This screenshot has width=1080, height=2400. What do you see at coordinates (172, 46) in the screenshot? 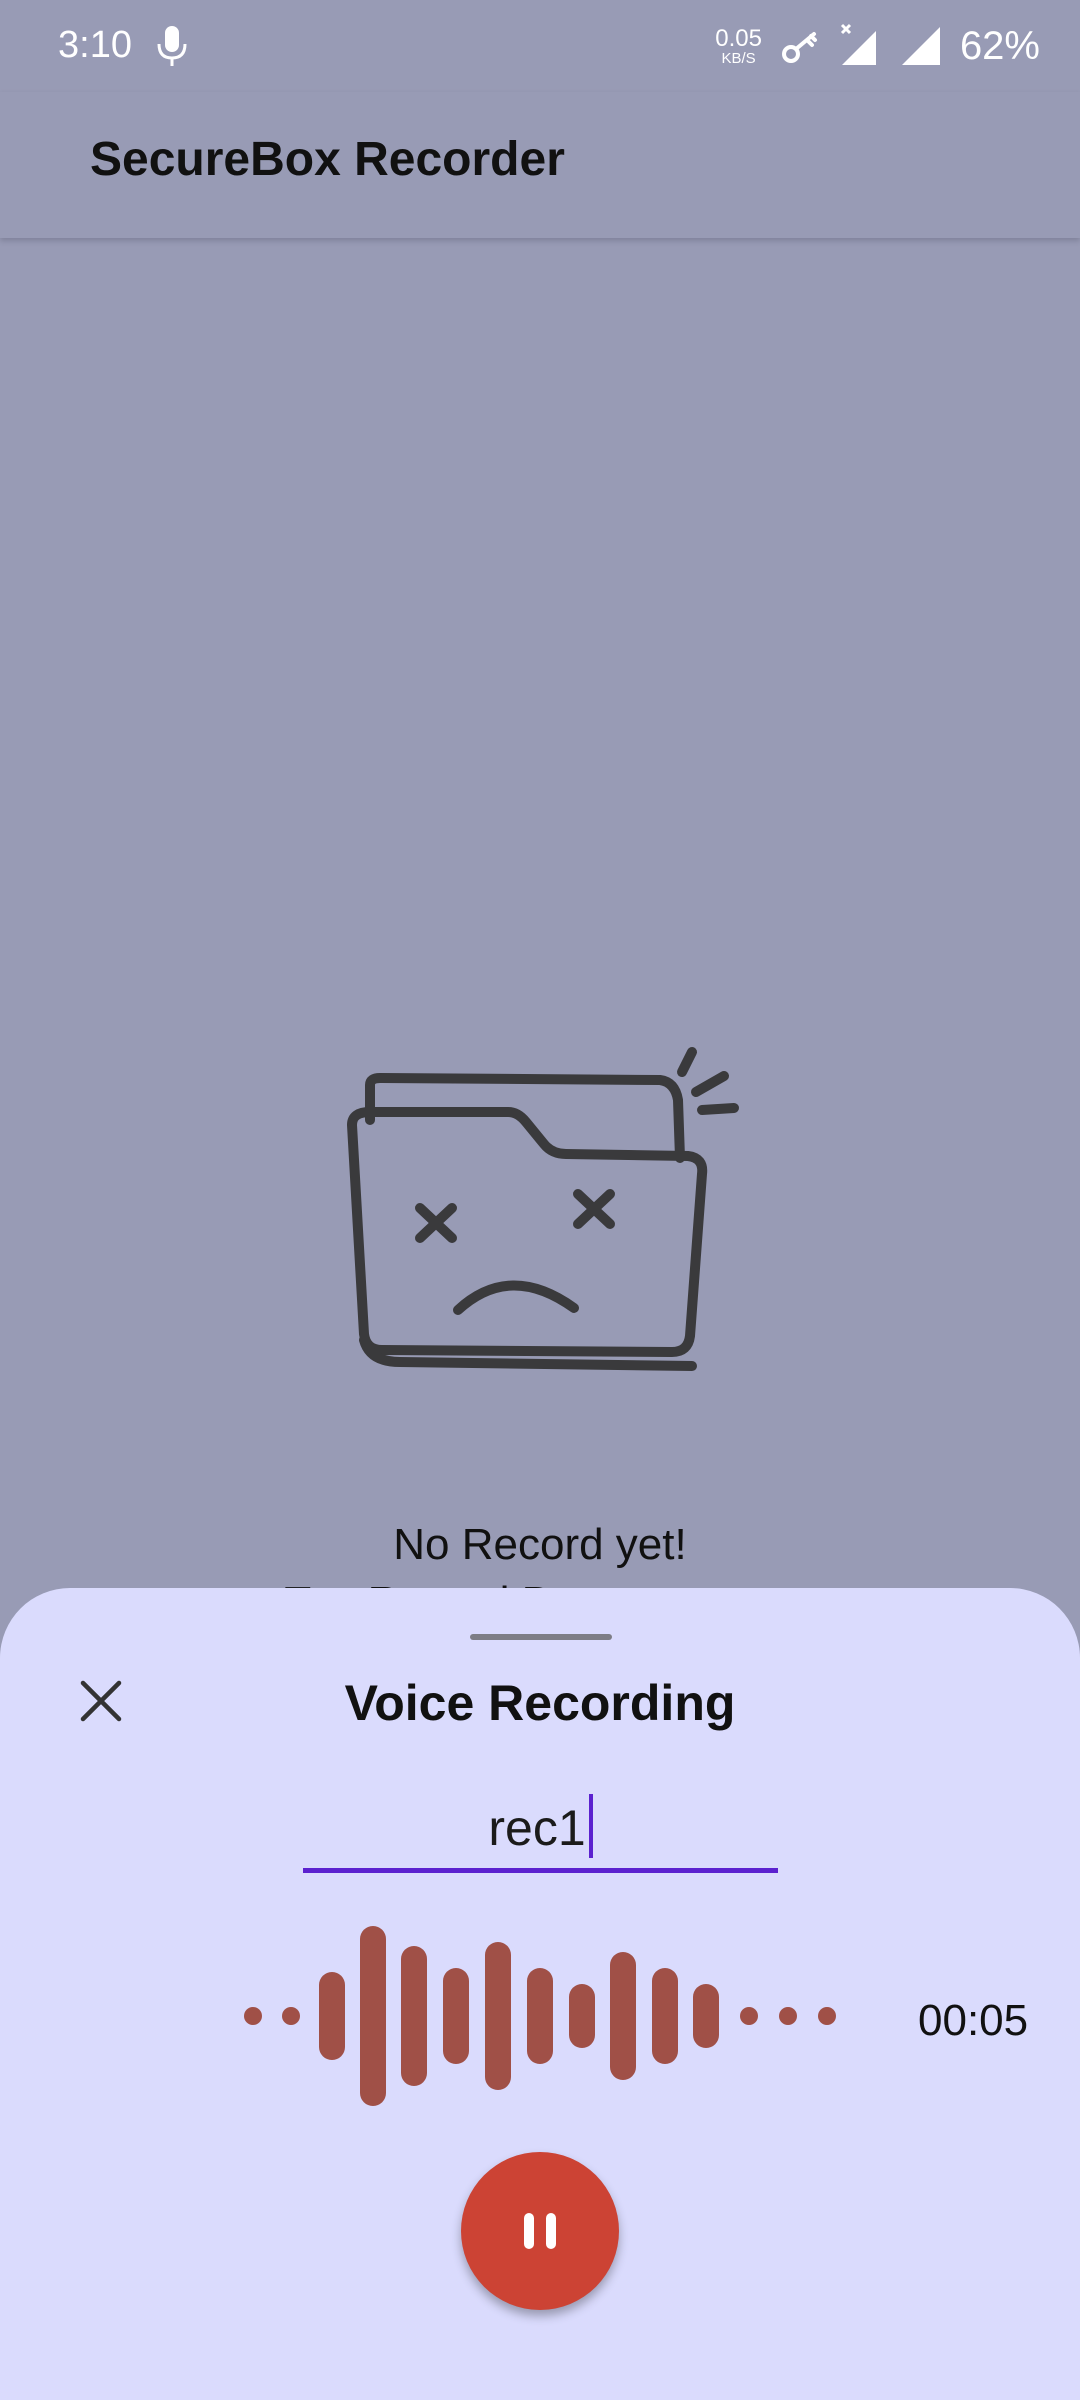
I see `mic-icon` at bounding box center [172, 46].